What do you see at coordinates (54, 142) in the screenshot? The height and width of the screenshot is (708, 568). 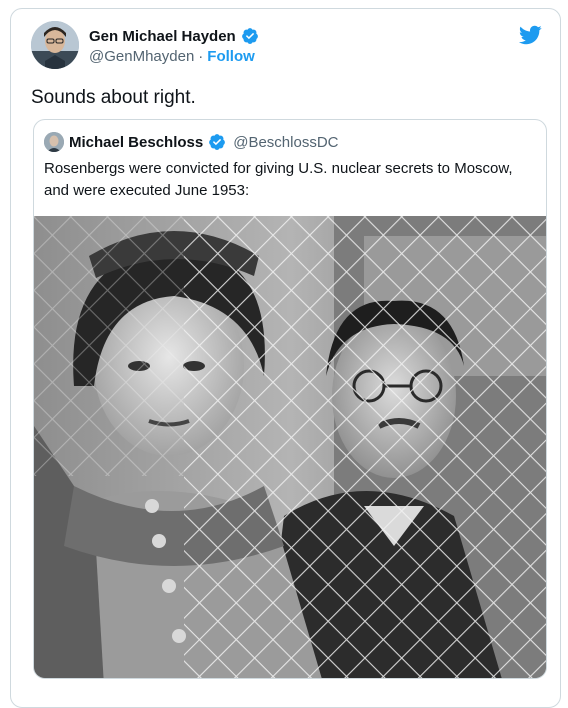 I see `quoted-author-avatar` at bounding box center [54, 142].